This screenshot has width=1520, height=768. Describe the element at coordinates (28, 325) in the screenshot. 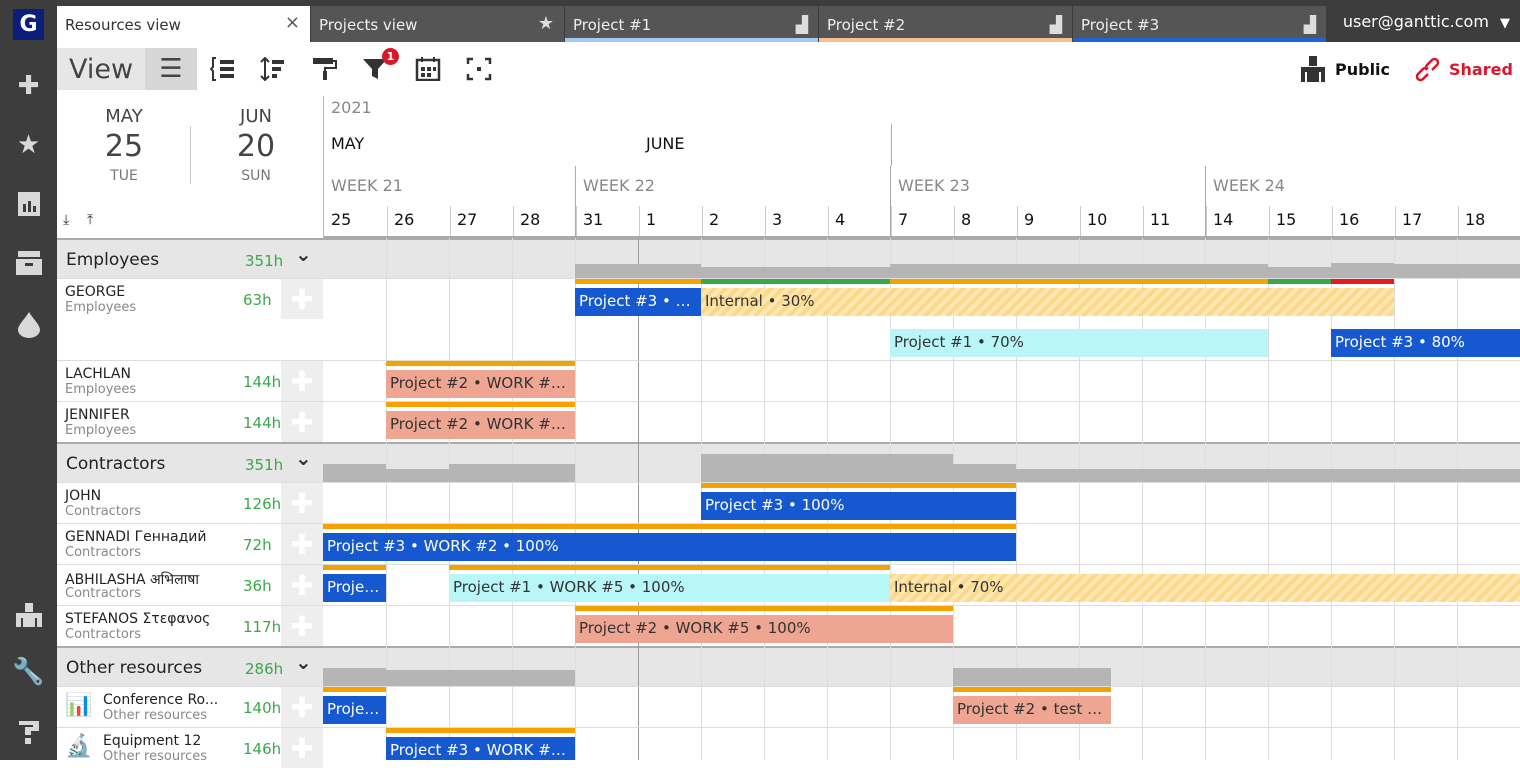

I see `drop-icon` at that location.